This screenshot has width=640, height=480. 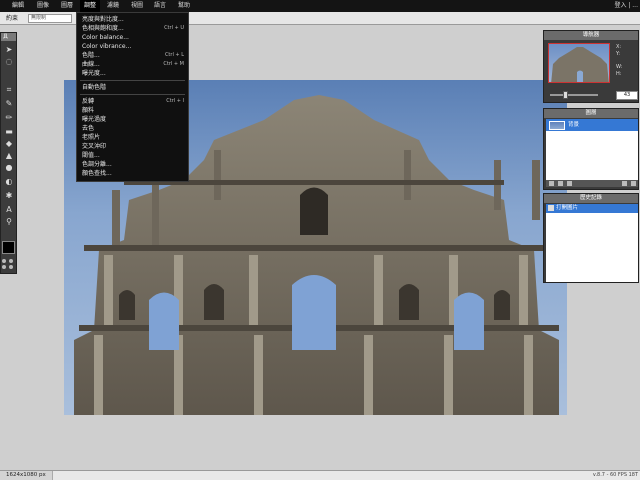 I want to click on menu-item-6: 語言, so click(x=160, y=6).